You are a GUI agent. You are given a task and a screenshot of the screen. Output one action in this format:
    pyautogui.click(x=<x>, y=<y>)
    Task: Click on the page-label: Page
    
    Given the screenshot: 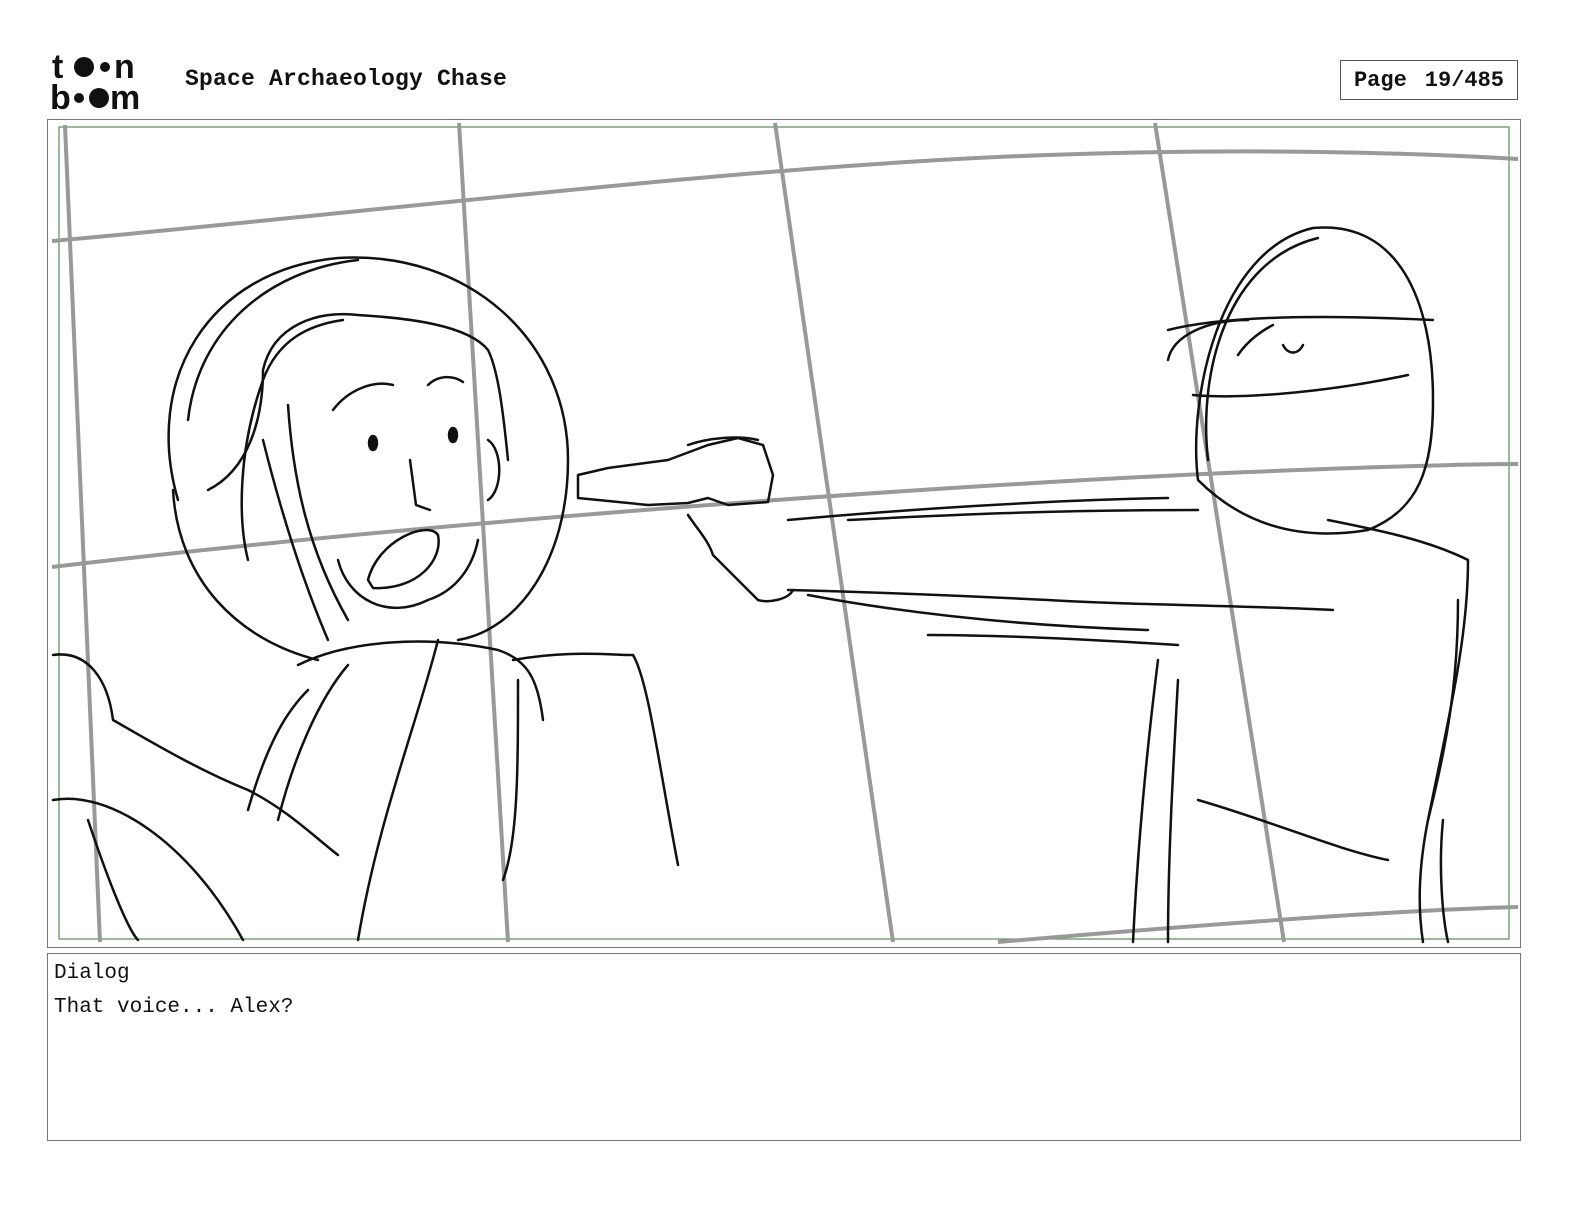 What is the action you would take?
    pyautogui.click(x=1380, y=80)
    